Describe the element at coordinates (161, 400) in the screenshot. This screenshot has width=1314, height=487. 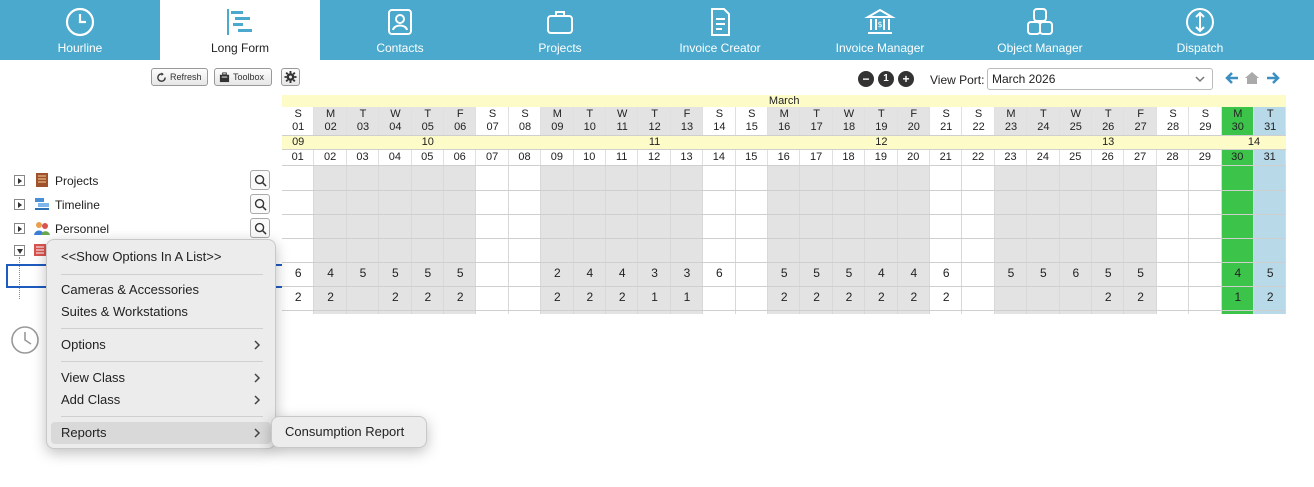
I see `menu-item-add-class: Add Class` at that location.